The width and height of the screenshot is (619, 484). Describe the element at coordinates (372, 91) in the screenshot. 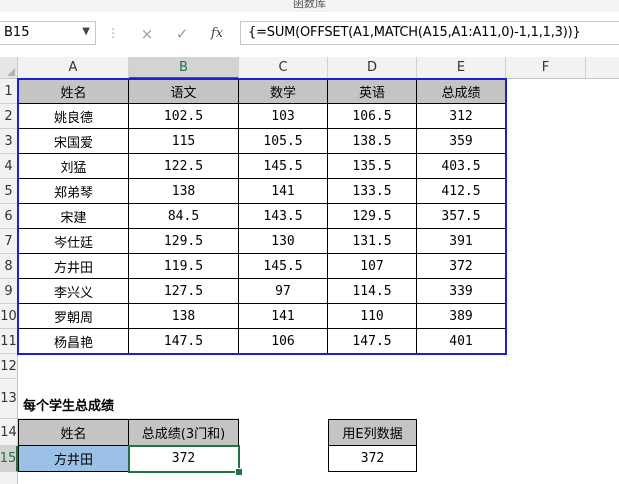

I see `table-header-english: 英语` at that location.